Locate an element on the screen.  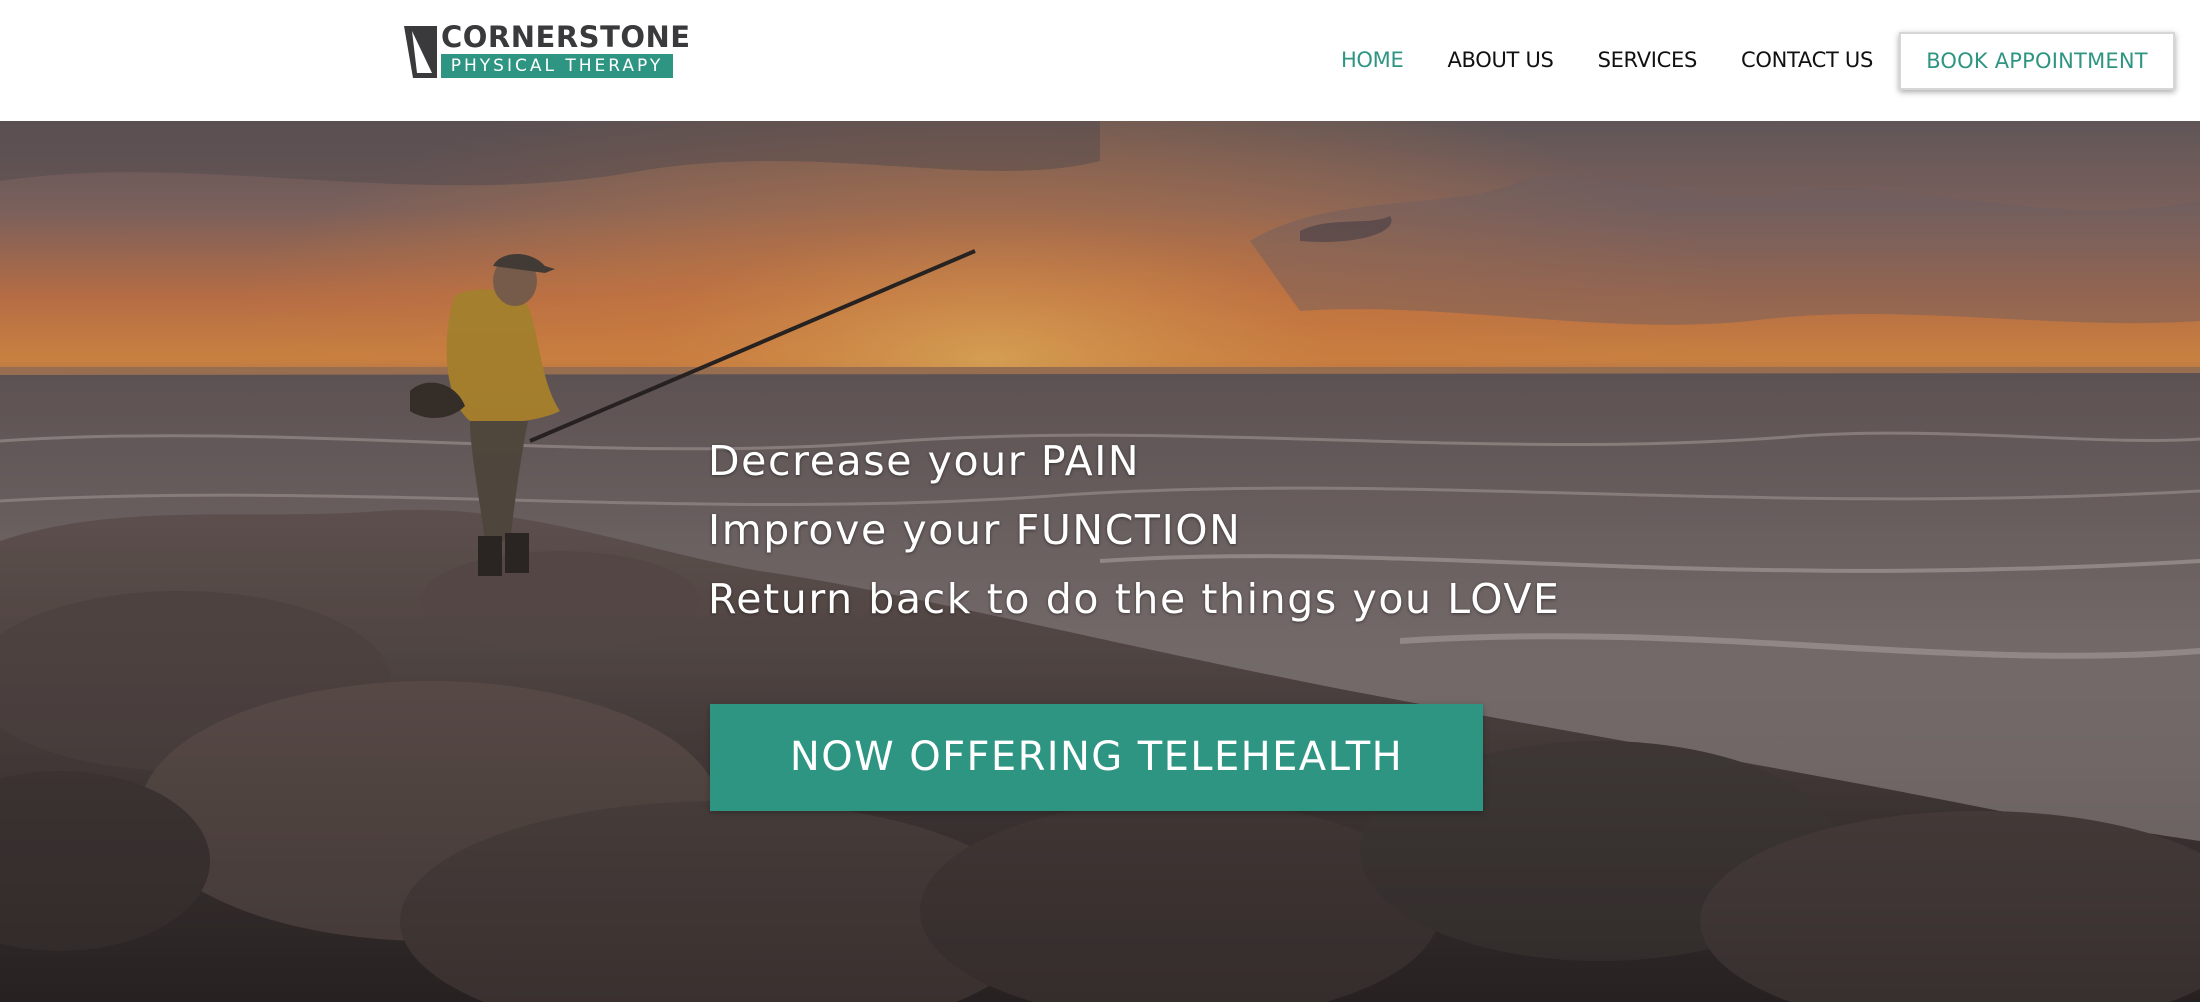
telehealth-button: NOW OFFERING TELEHEALTH is located at coordinates (1096, 757).